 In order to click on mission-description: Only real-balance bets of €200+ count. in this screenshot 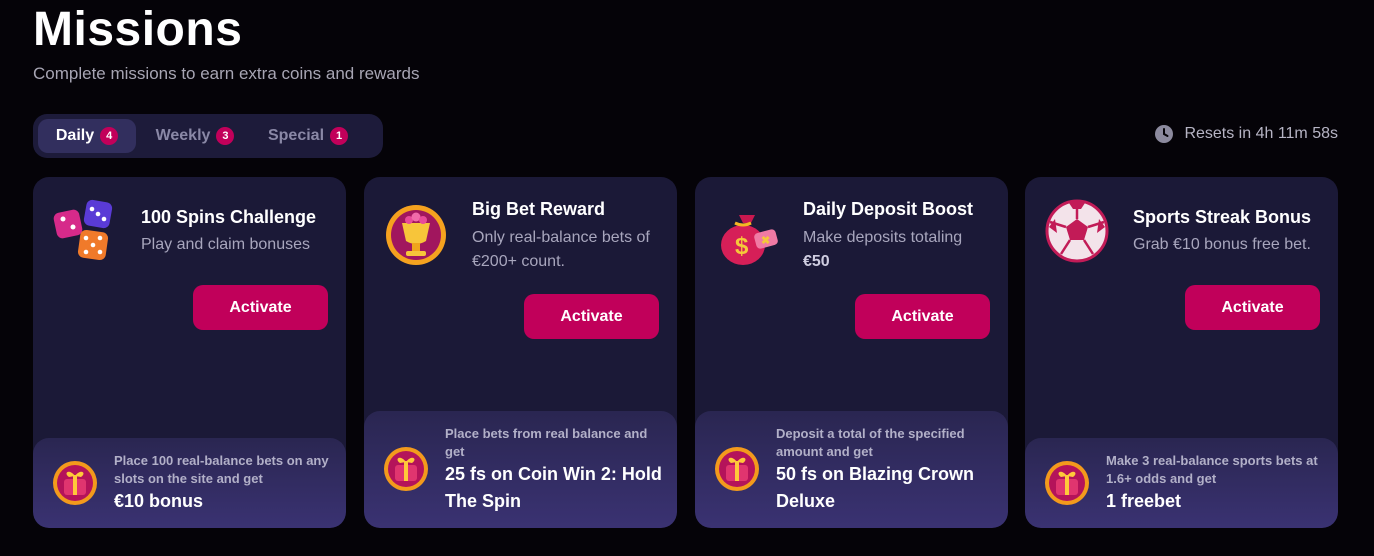, I will do `click(569, 250)`.